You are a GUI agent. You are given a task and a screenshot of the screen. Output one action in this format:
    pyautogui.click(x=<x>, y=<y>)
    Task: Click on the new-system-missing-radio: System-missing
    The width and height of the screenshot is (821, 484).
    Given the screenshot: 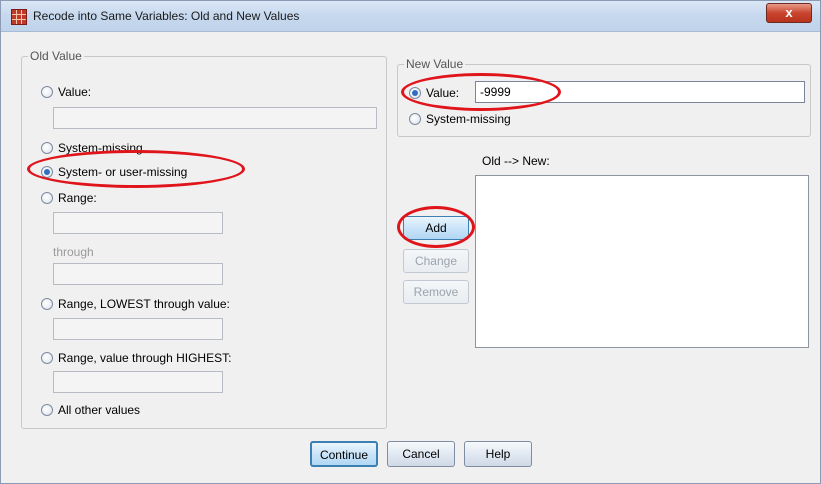 What is the action you would take?
    pyautogui.click(x=460, y=119)
    